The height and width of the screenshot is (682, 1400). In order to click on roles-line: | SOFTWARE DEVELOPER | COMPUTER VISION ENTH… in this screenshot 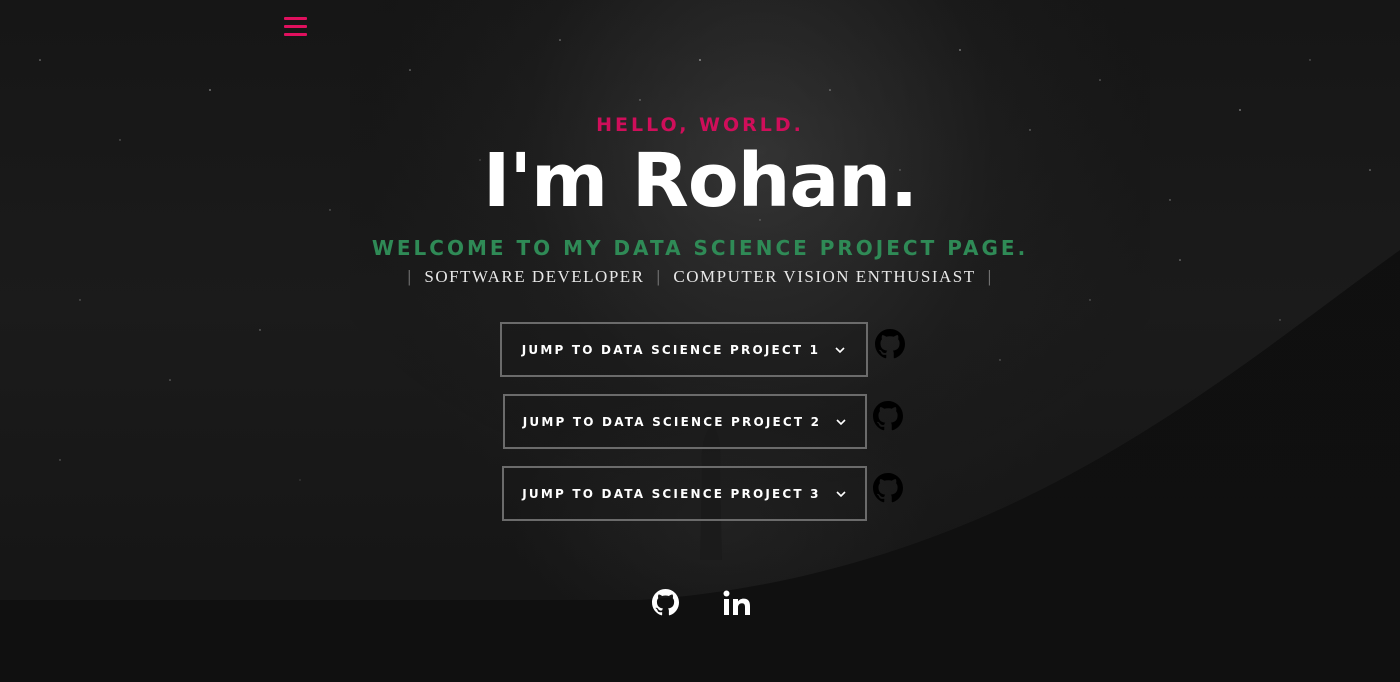, I will do `click(700, 277)`.